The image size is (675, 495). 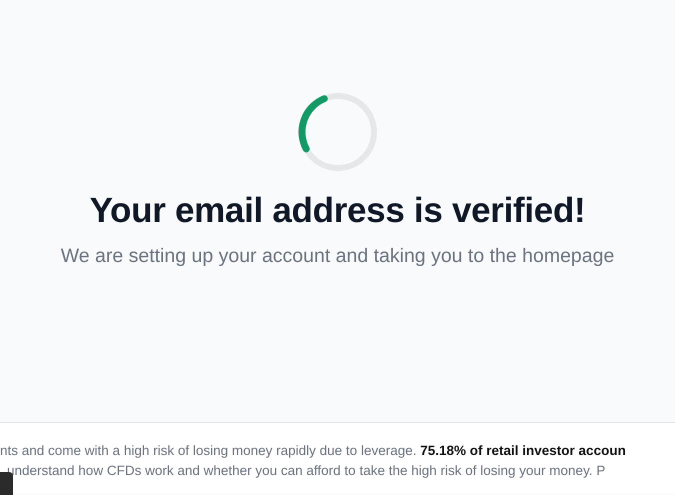 I want to click on risk-warning-text: understand how CFDs work and whether you can afford to take the high risk of losing your money. P, so click(x=306, y=471).